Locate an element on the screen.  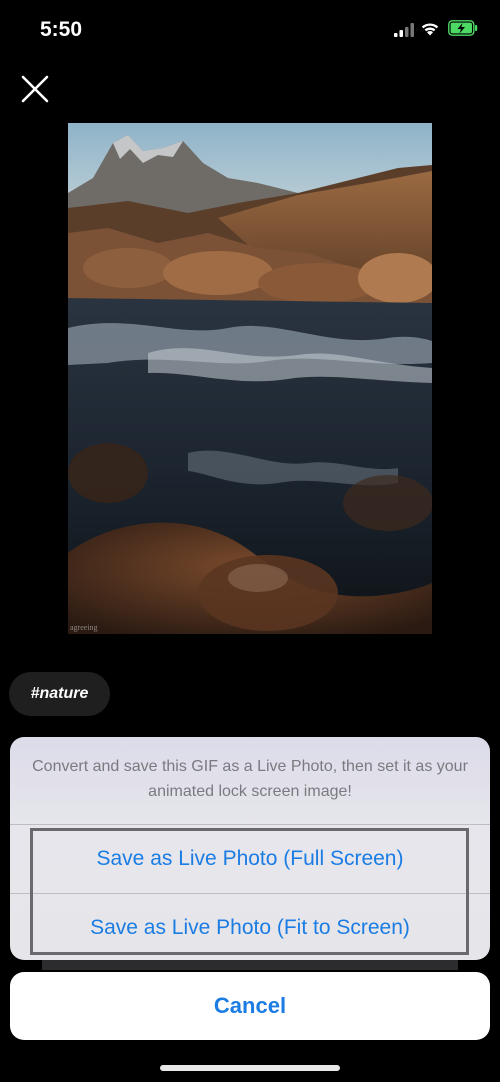
save-live-photo-full-screen-button: Save as Live Photo (Full Screen) is located at coordinates (250, 859).